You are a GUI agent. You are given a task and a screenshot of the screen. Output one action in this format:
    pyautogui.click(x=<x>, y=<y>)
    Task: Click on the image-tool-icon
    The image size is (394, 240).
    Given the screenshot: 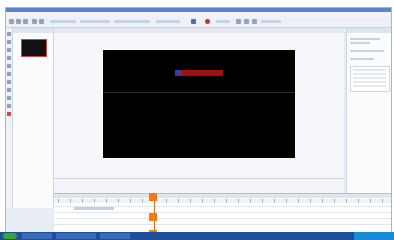 What is the action you would take?
    pyautogui.click(x=9, y=66)
    